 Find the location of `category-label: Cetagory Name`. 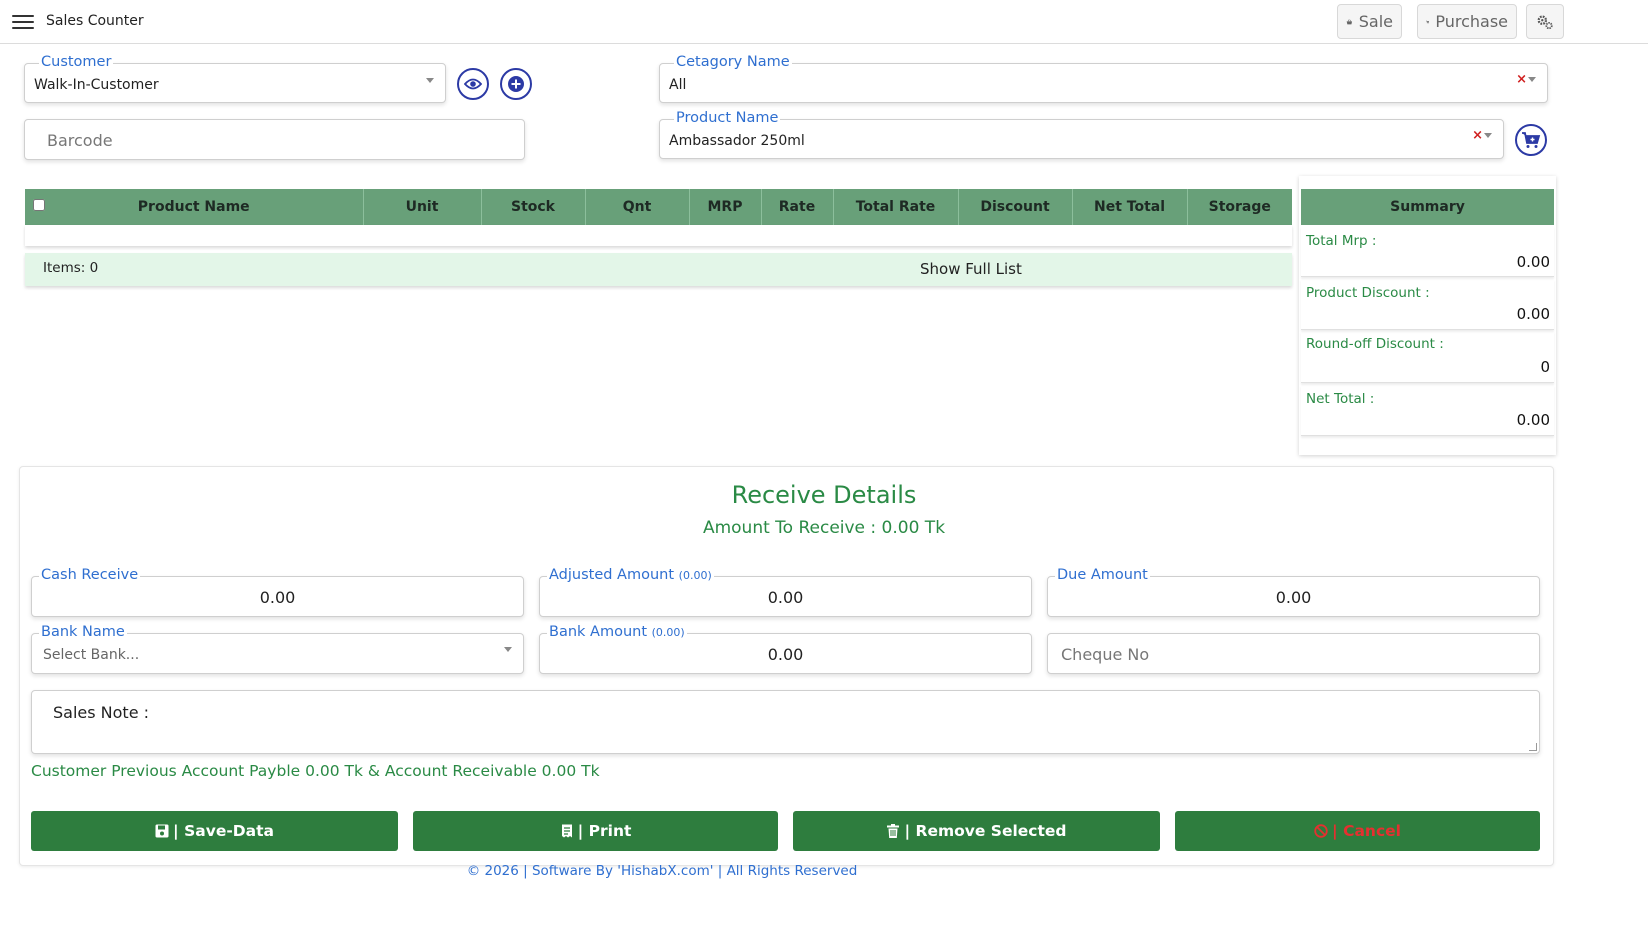

category-label: Cetagory Name is located at coordinates (733, 62).